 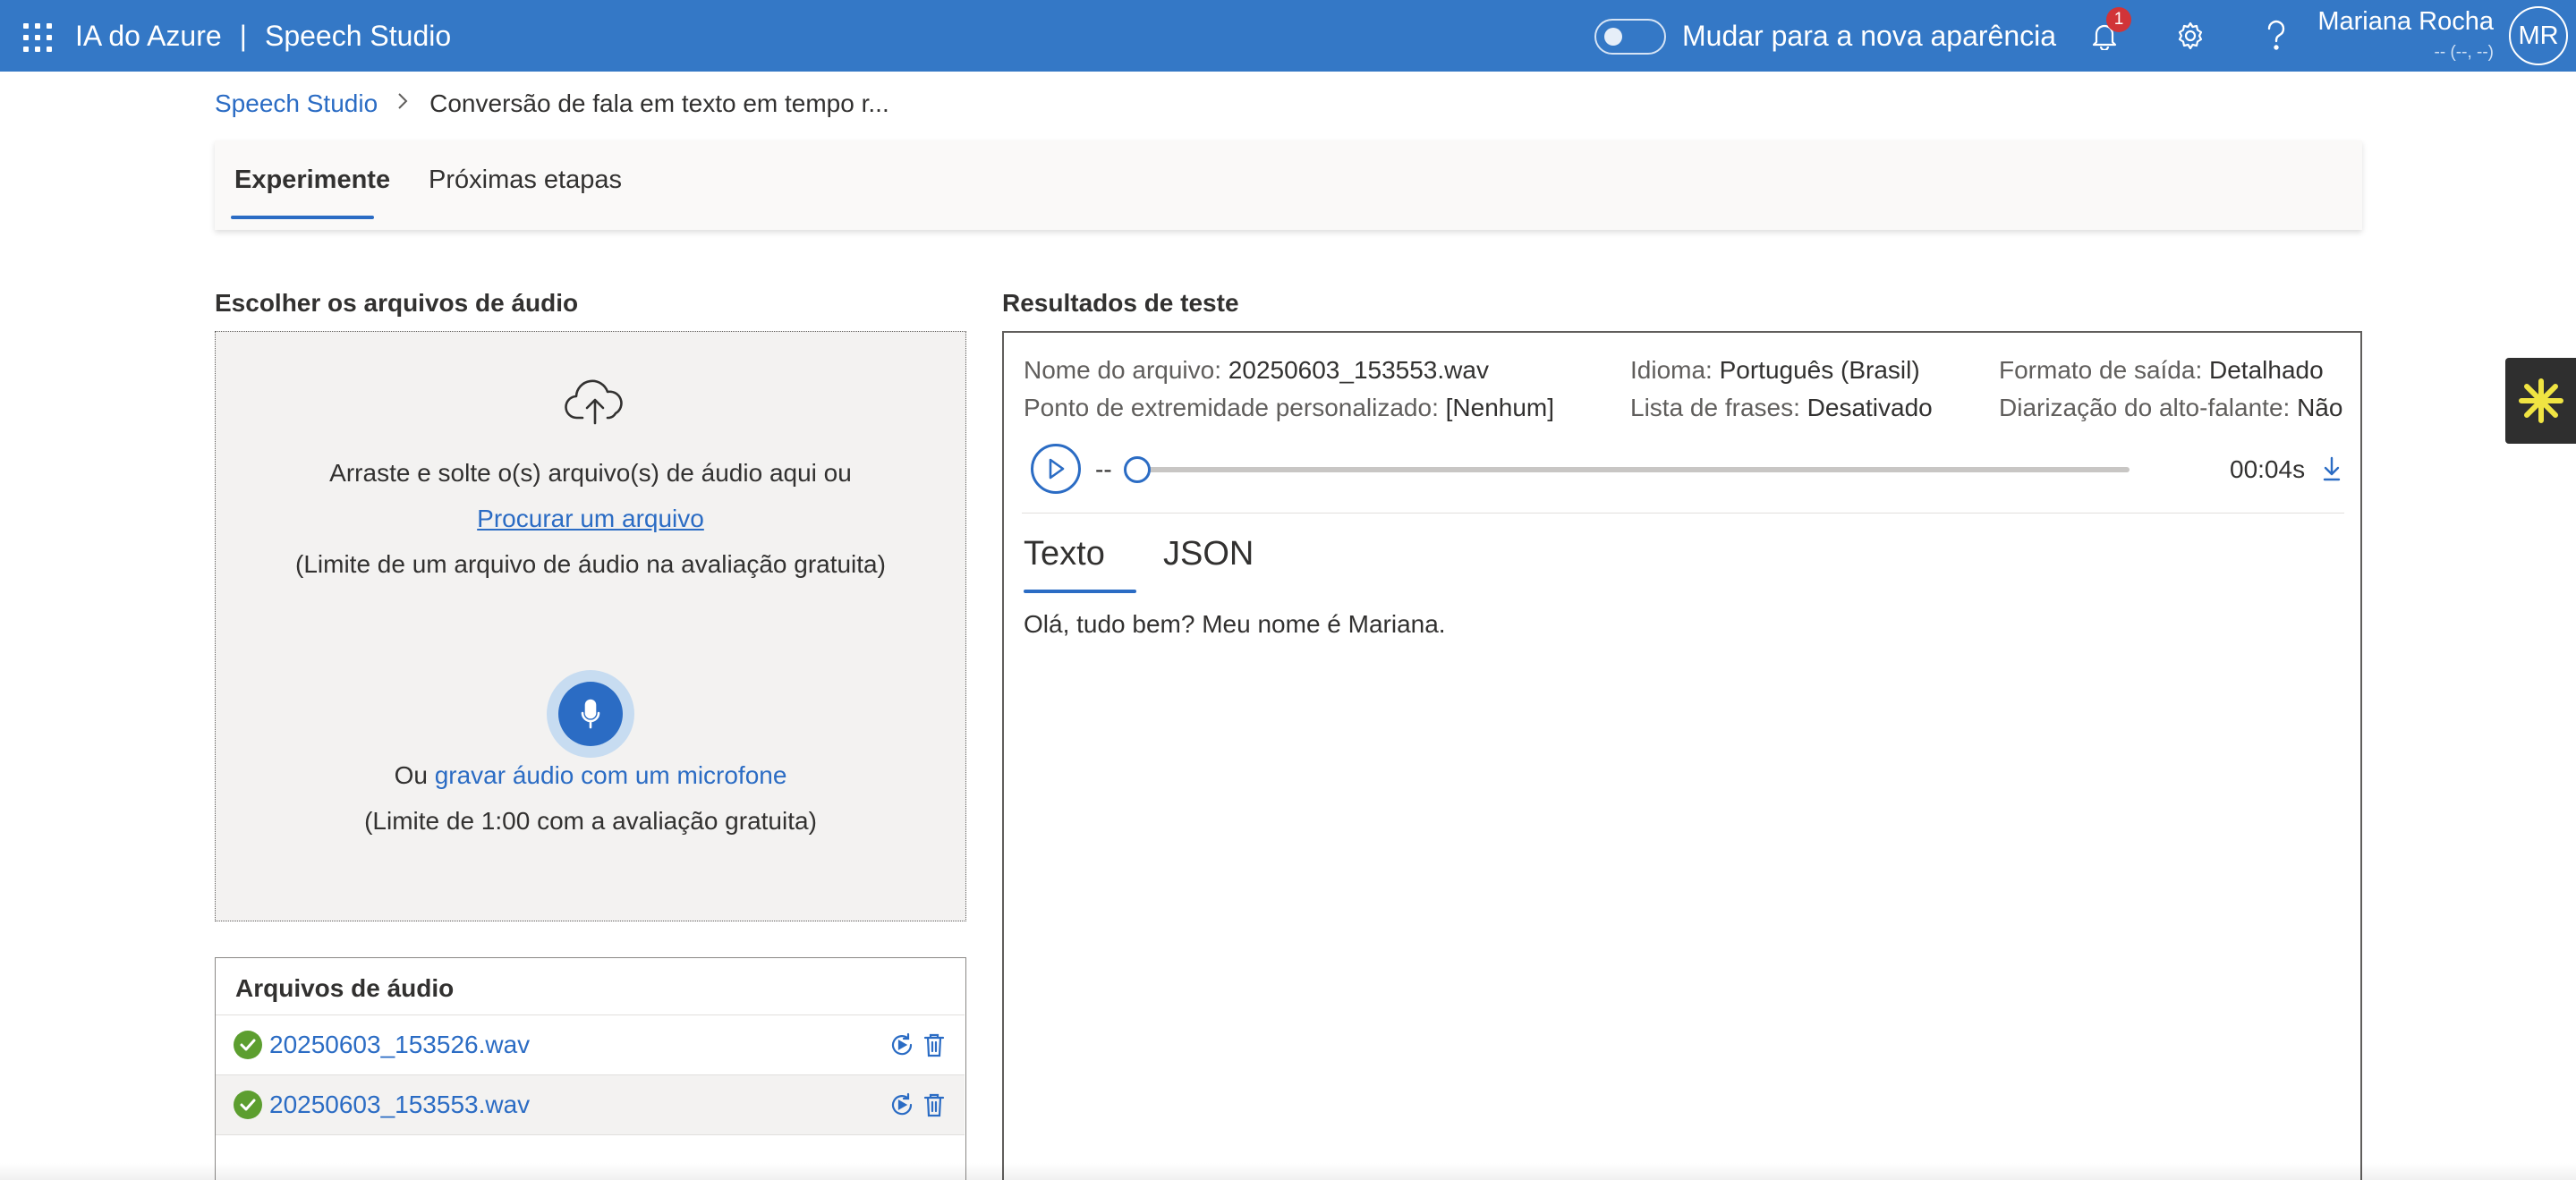 I want to click on user-name: Mariana Rocha, so click(x=2405, y=22).